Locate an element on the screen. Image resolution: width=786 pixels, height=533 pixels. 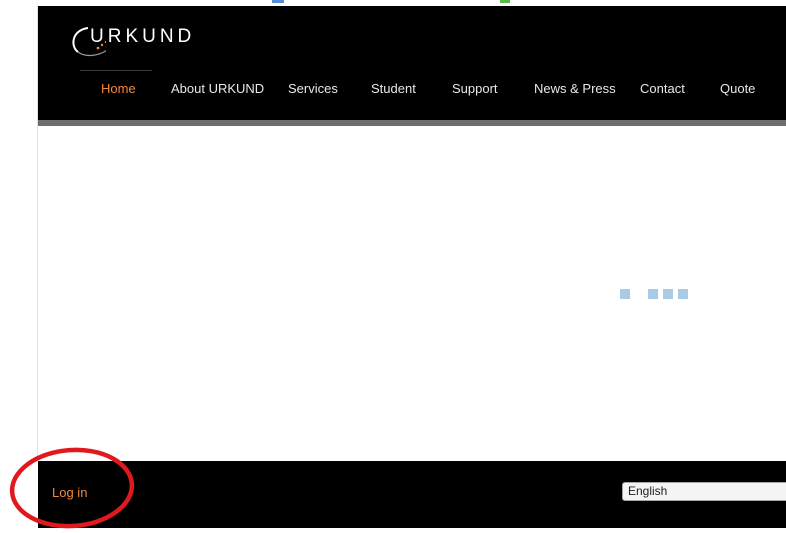
tab-indicator-green is located at coordinates (505, 1).